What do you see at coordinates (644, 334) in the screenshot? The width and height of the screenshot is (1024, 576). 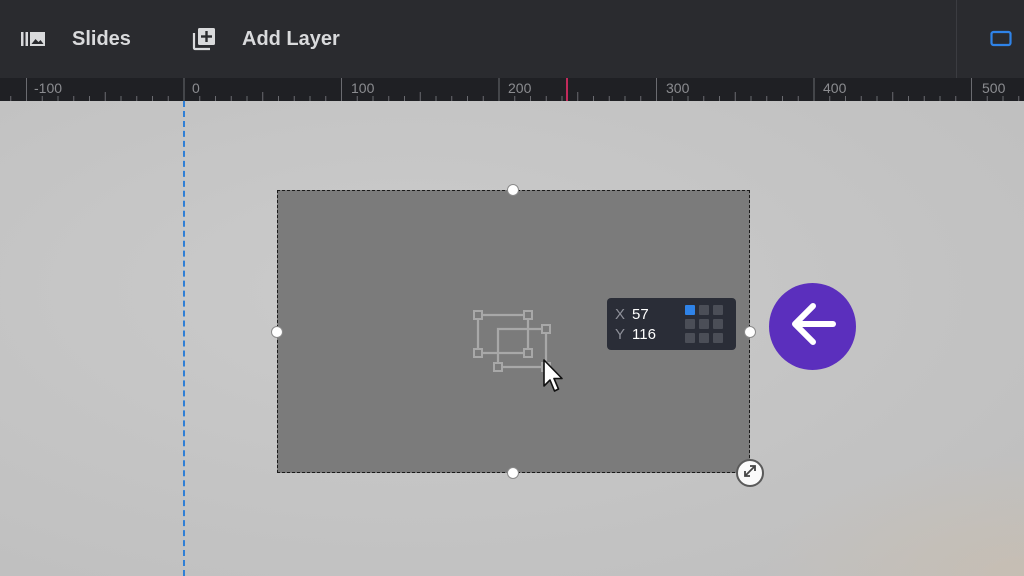 I see `y-value: 116` at bounding box center [644, 334].